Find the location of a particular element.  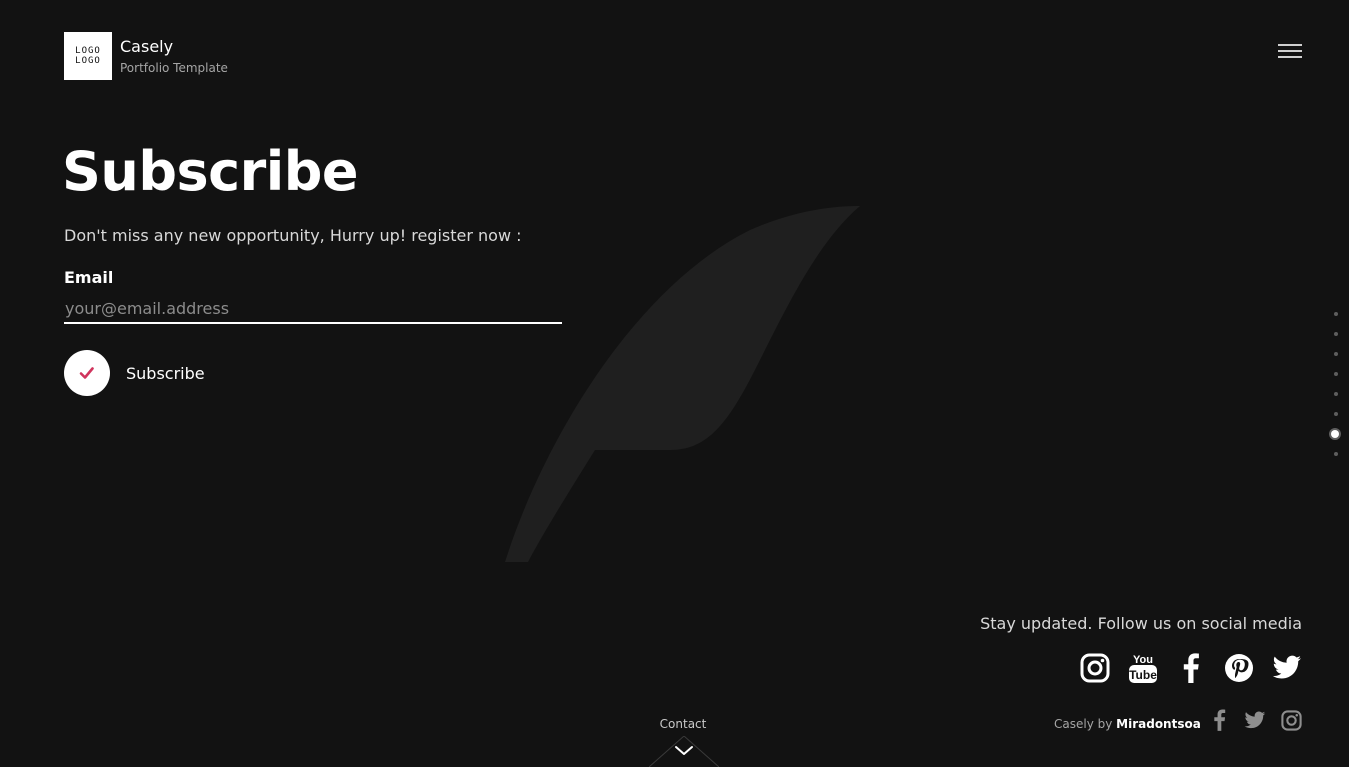

background-leaf-shape is located at coordinates (682, 384).